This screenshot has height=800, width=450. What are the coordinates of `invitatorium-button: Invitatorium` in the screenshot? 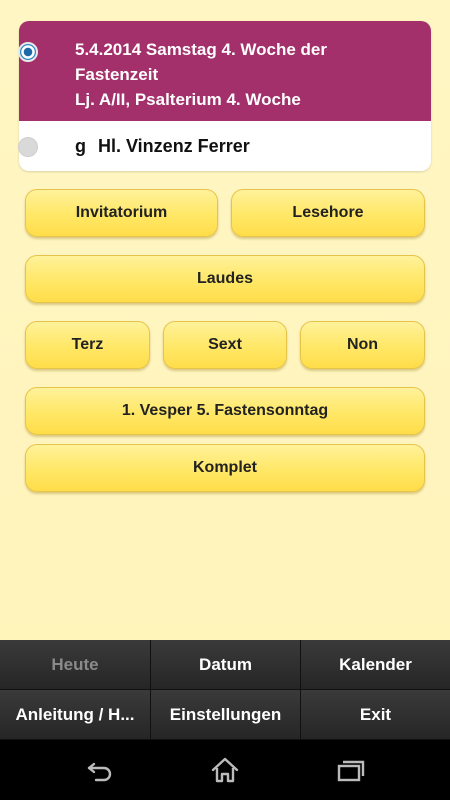 It's located at (121, 213).